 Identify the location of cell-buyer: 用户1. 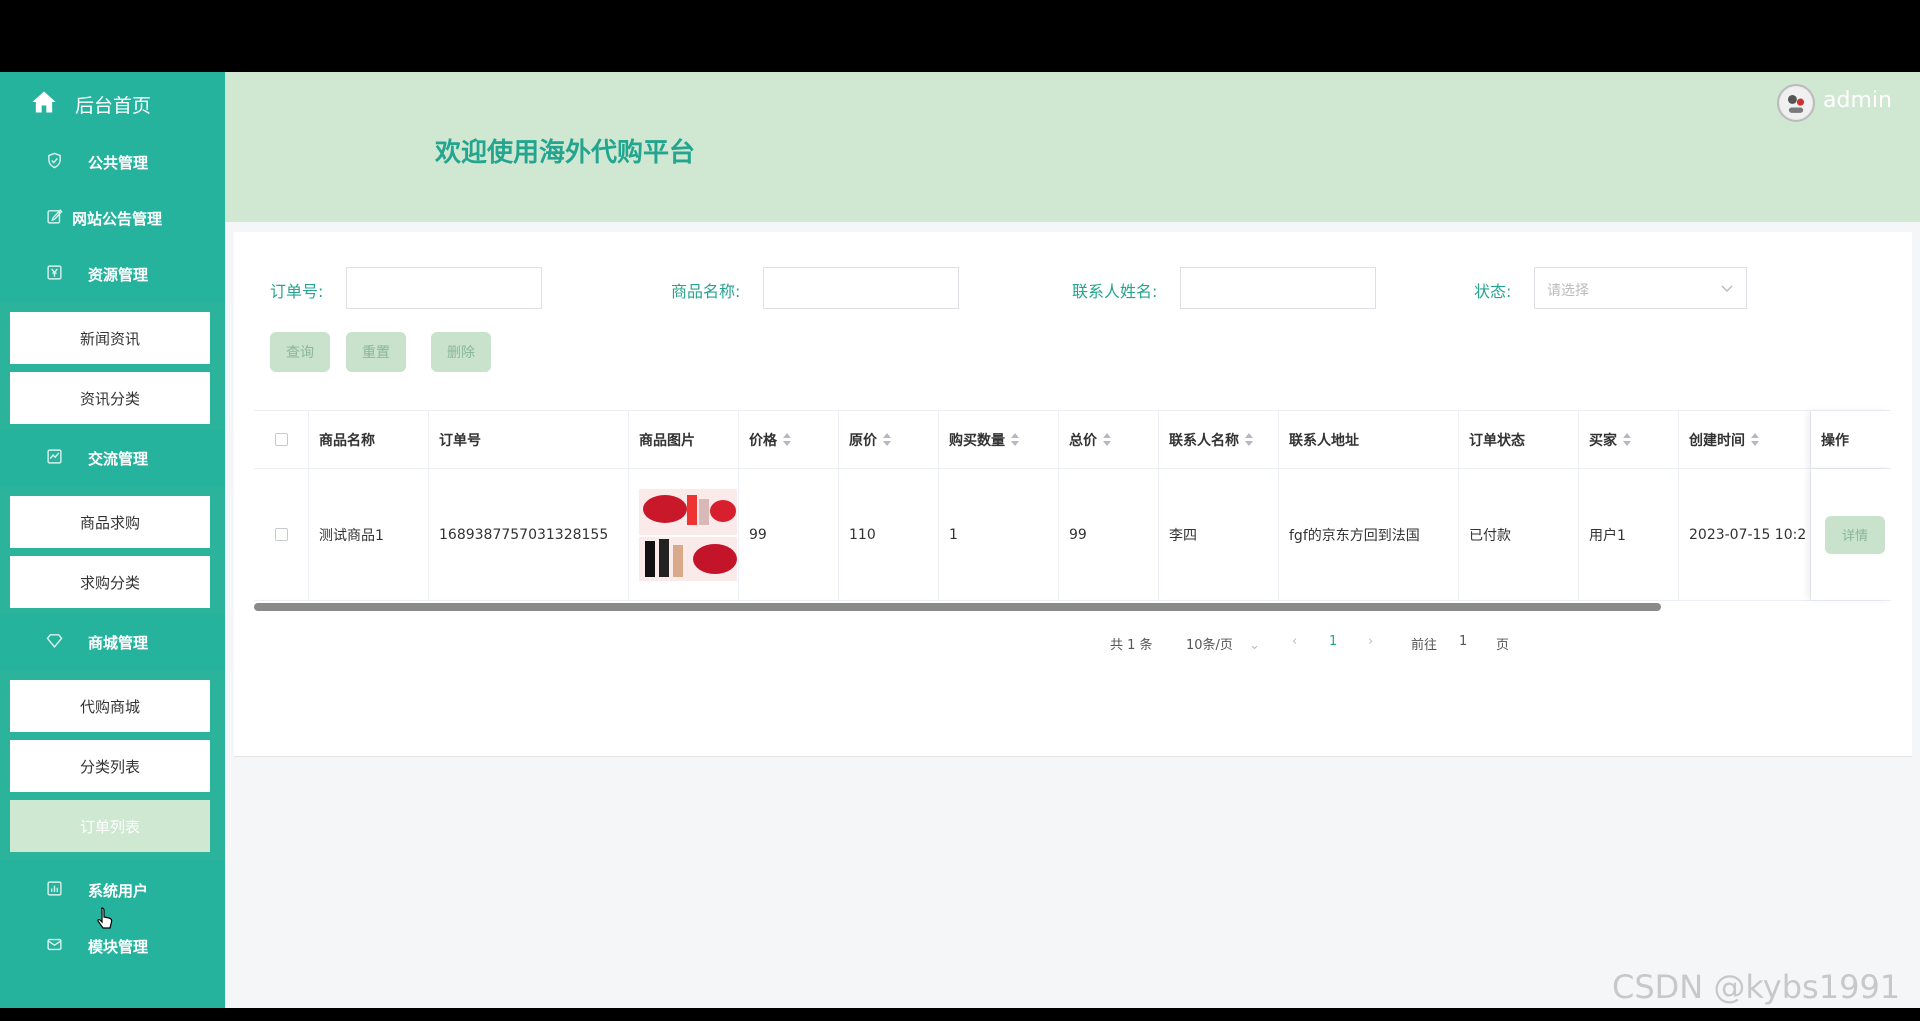
(1629, 534).